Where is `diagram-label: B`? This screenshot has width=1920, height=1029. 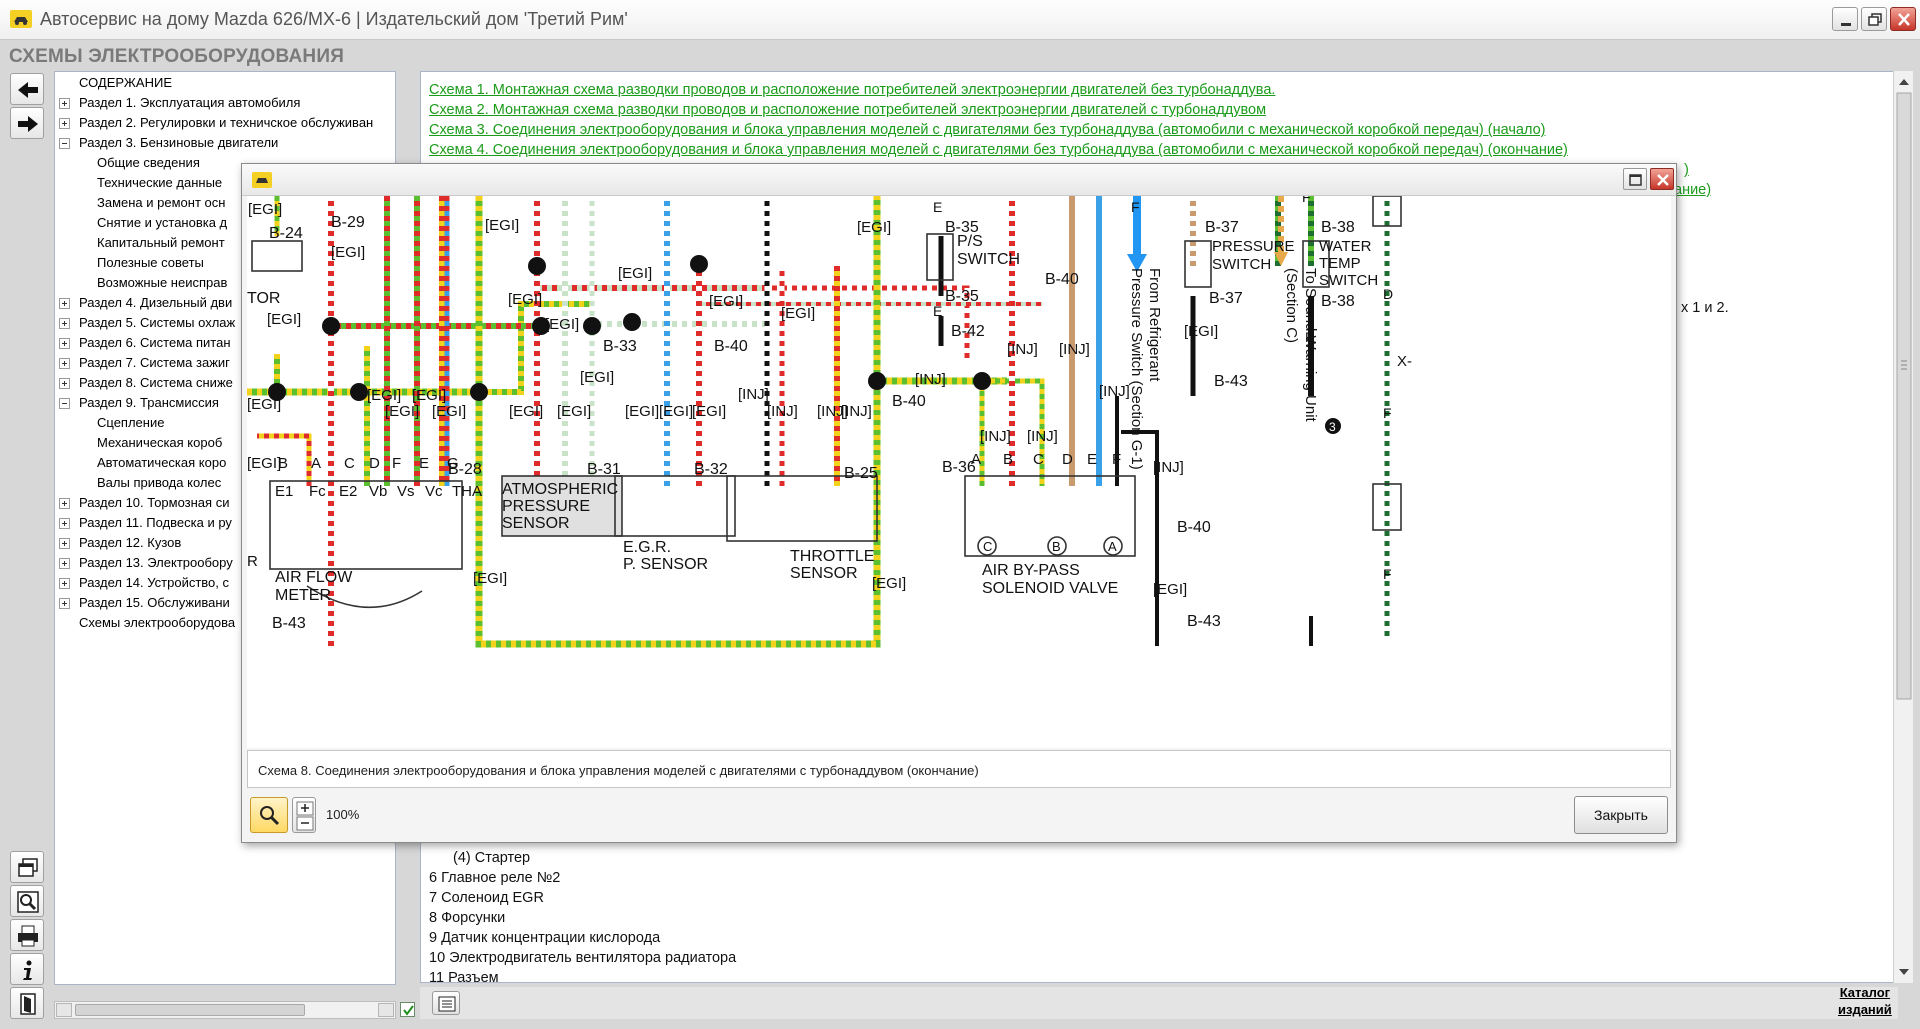
diagram-label: B is located at coordinates (1056, 546).